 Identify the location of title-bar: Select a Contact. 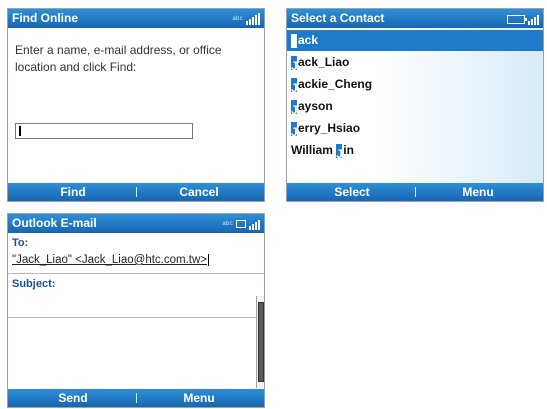
(415, 18).